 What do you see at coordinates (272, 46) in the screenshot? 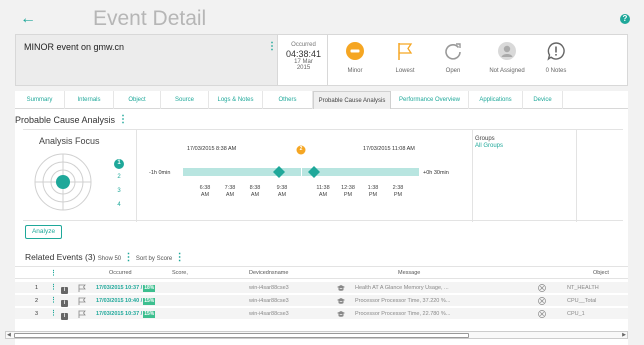
I see `event-menu-icon: ⋮` at bounding box center [272, 46].